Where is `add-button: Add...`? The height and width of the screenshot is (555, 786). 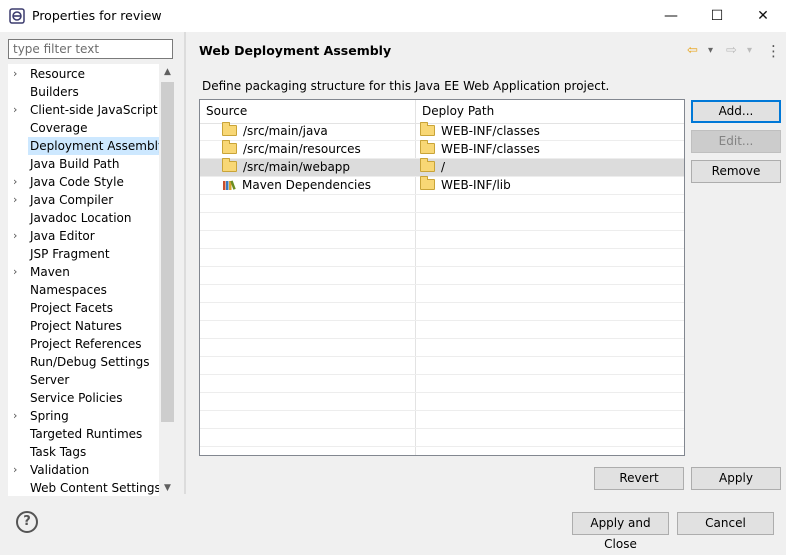
add-button: Add... is located at coordinates (736, 111).